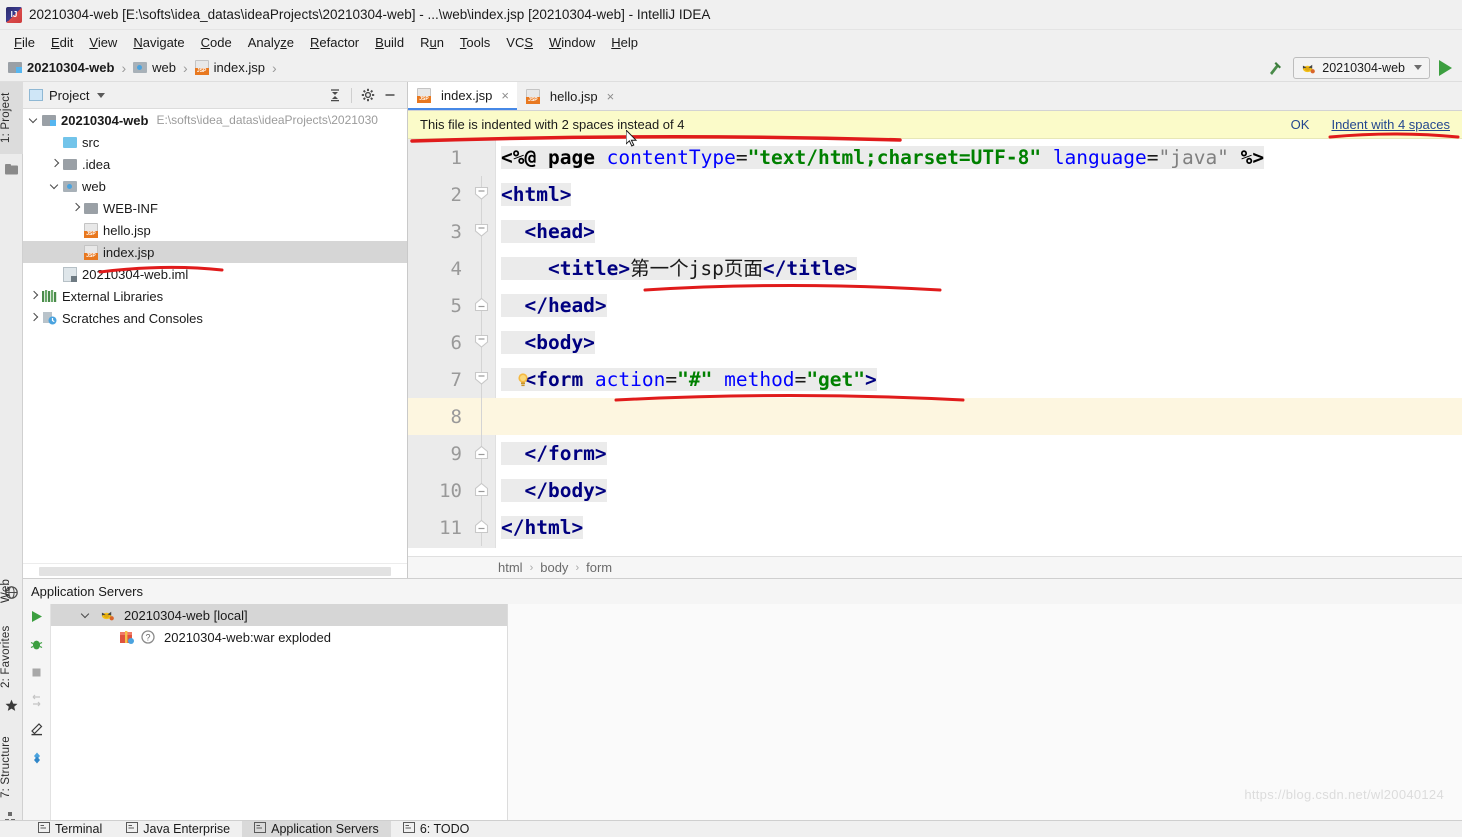 Image resolution: width=1462 pixels, height=837 pixels. Describe the element at coordinates (368, 95) in the screenshot. I see `settings-gear-icon` at that location.